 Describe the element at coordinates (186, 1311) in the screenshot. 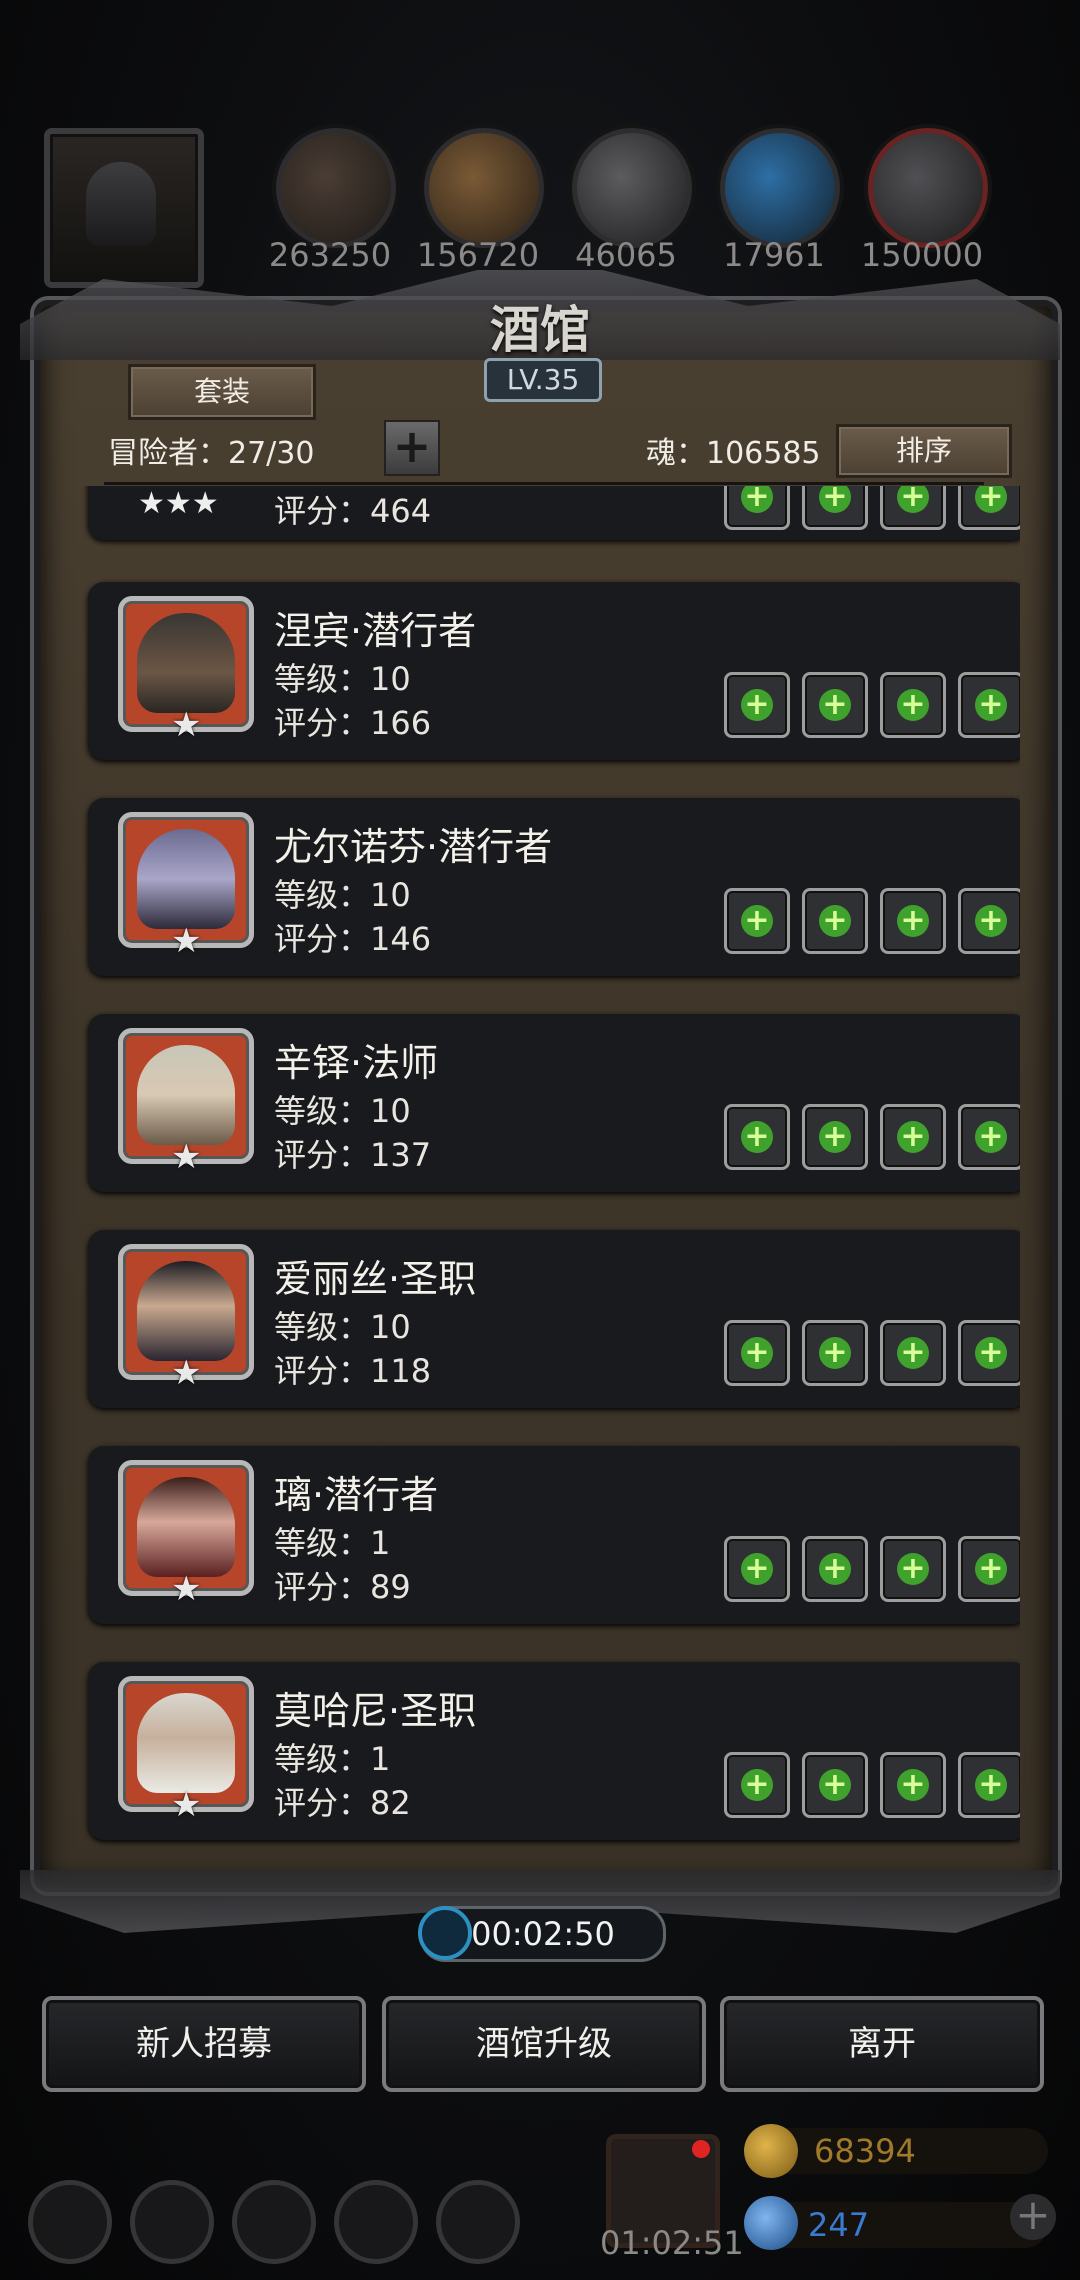

I see `priestess-icon` at that location.